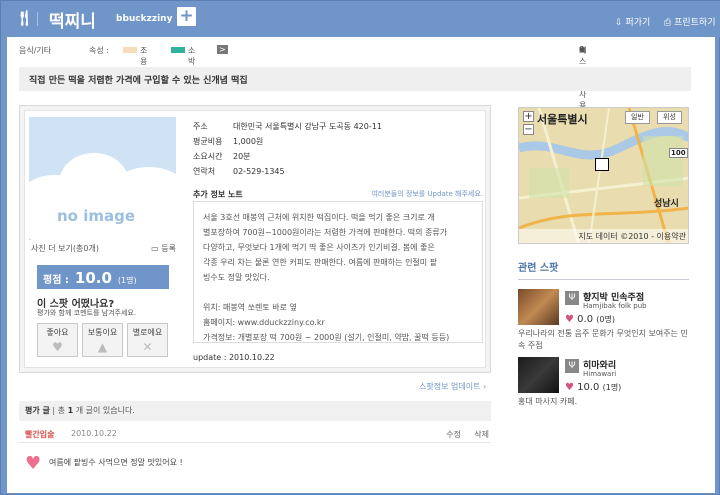  I want to click on chevron-right-icon: ›, so click(484, 386).